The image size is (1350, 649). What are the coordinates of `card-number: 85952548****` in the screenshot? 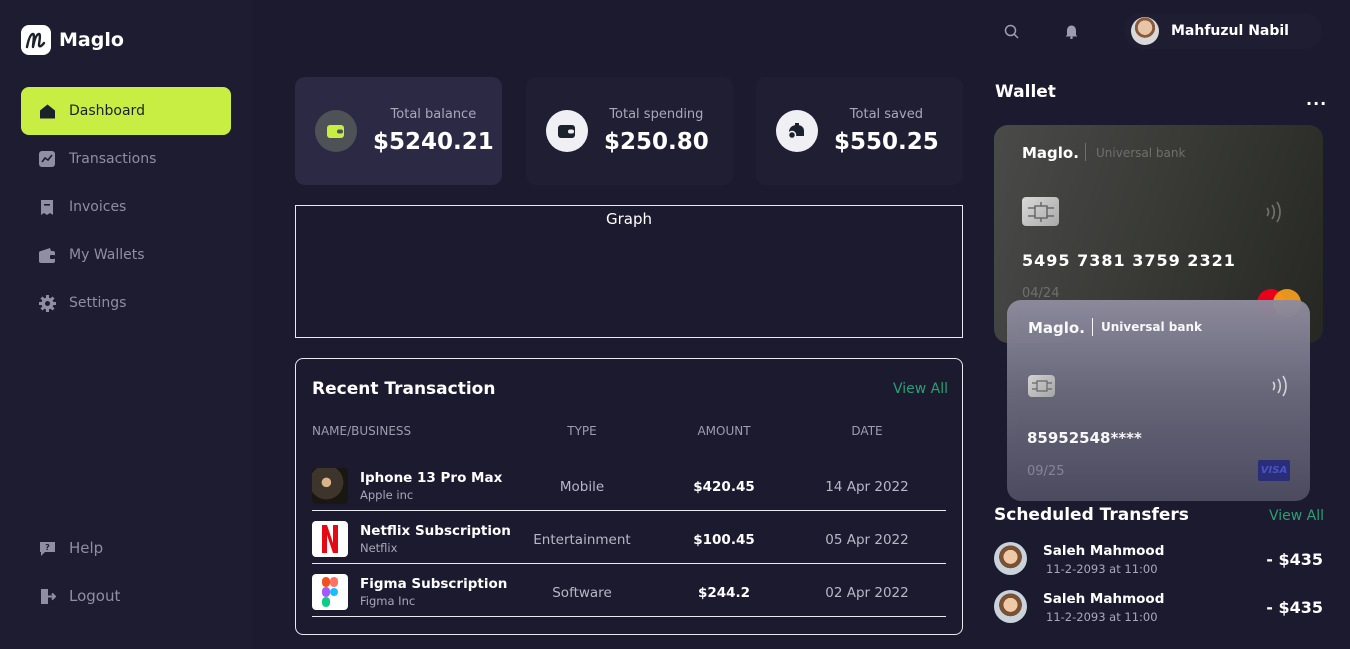 It's located at (1084, 438).